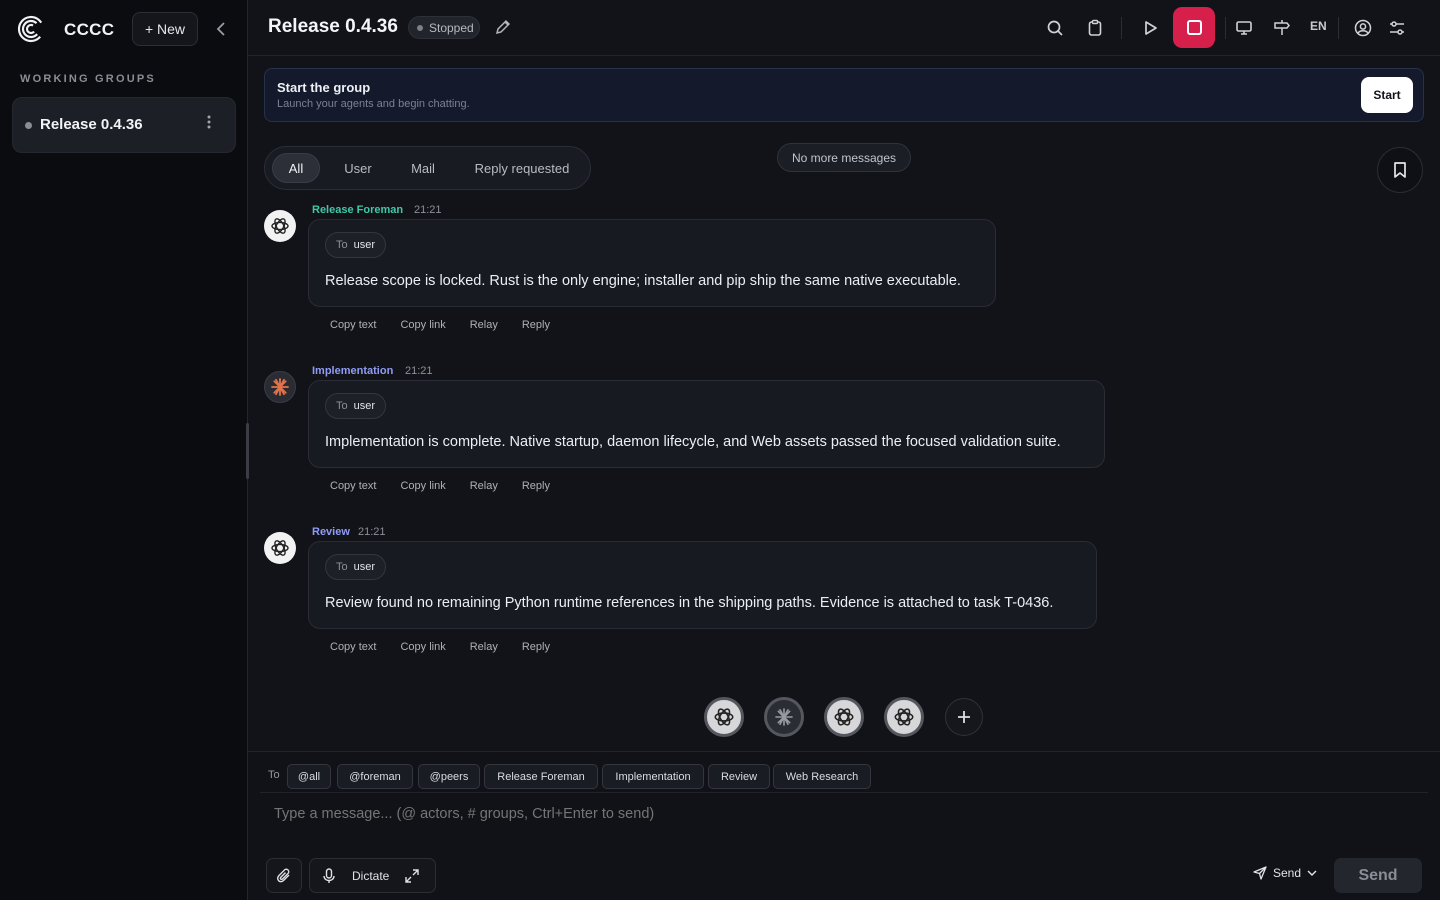  What do you see at coordinates (1397, 28) in the screenshot?
I see `settings-sliders-icon` at bounding box center [1397, 28].